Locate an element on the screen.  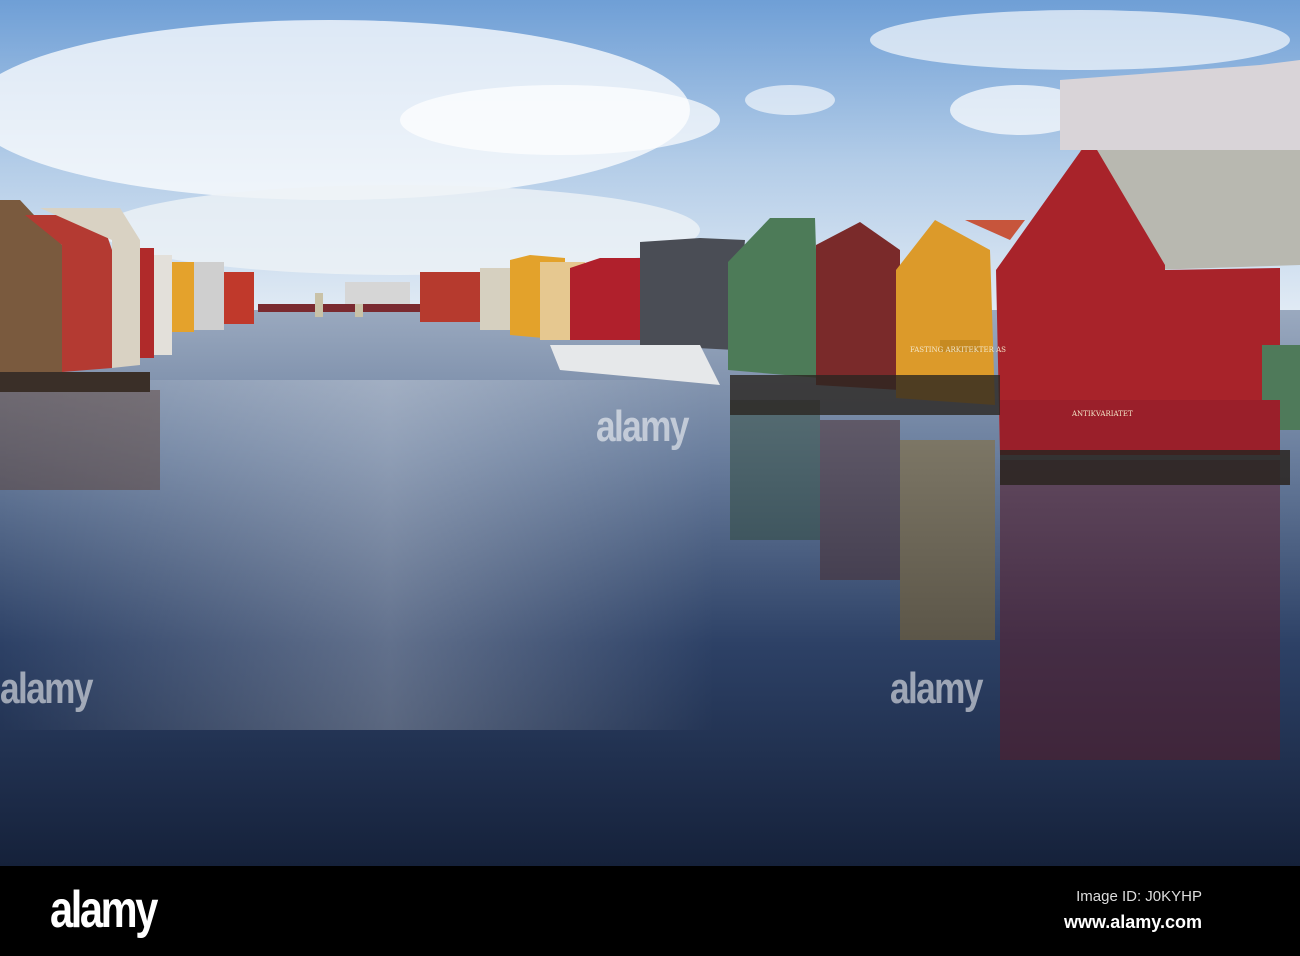
footer-bar: alamy Image ID: J0KYHP www.alamy.com is located at coordinates (650, 911).